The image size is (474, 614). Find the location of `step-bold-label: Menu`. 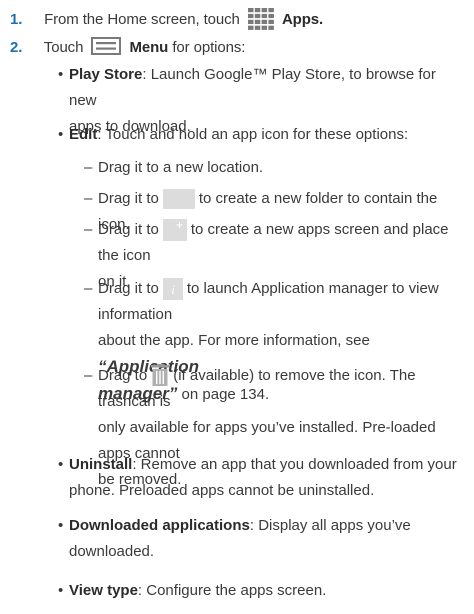

step-bold-label: Menu is located at coordinates (149, 47).